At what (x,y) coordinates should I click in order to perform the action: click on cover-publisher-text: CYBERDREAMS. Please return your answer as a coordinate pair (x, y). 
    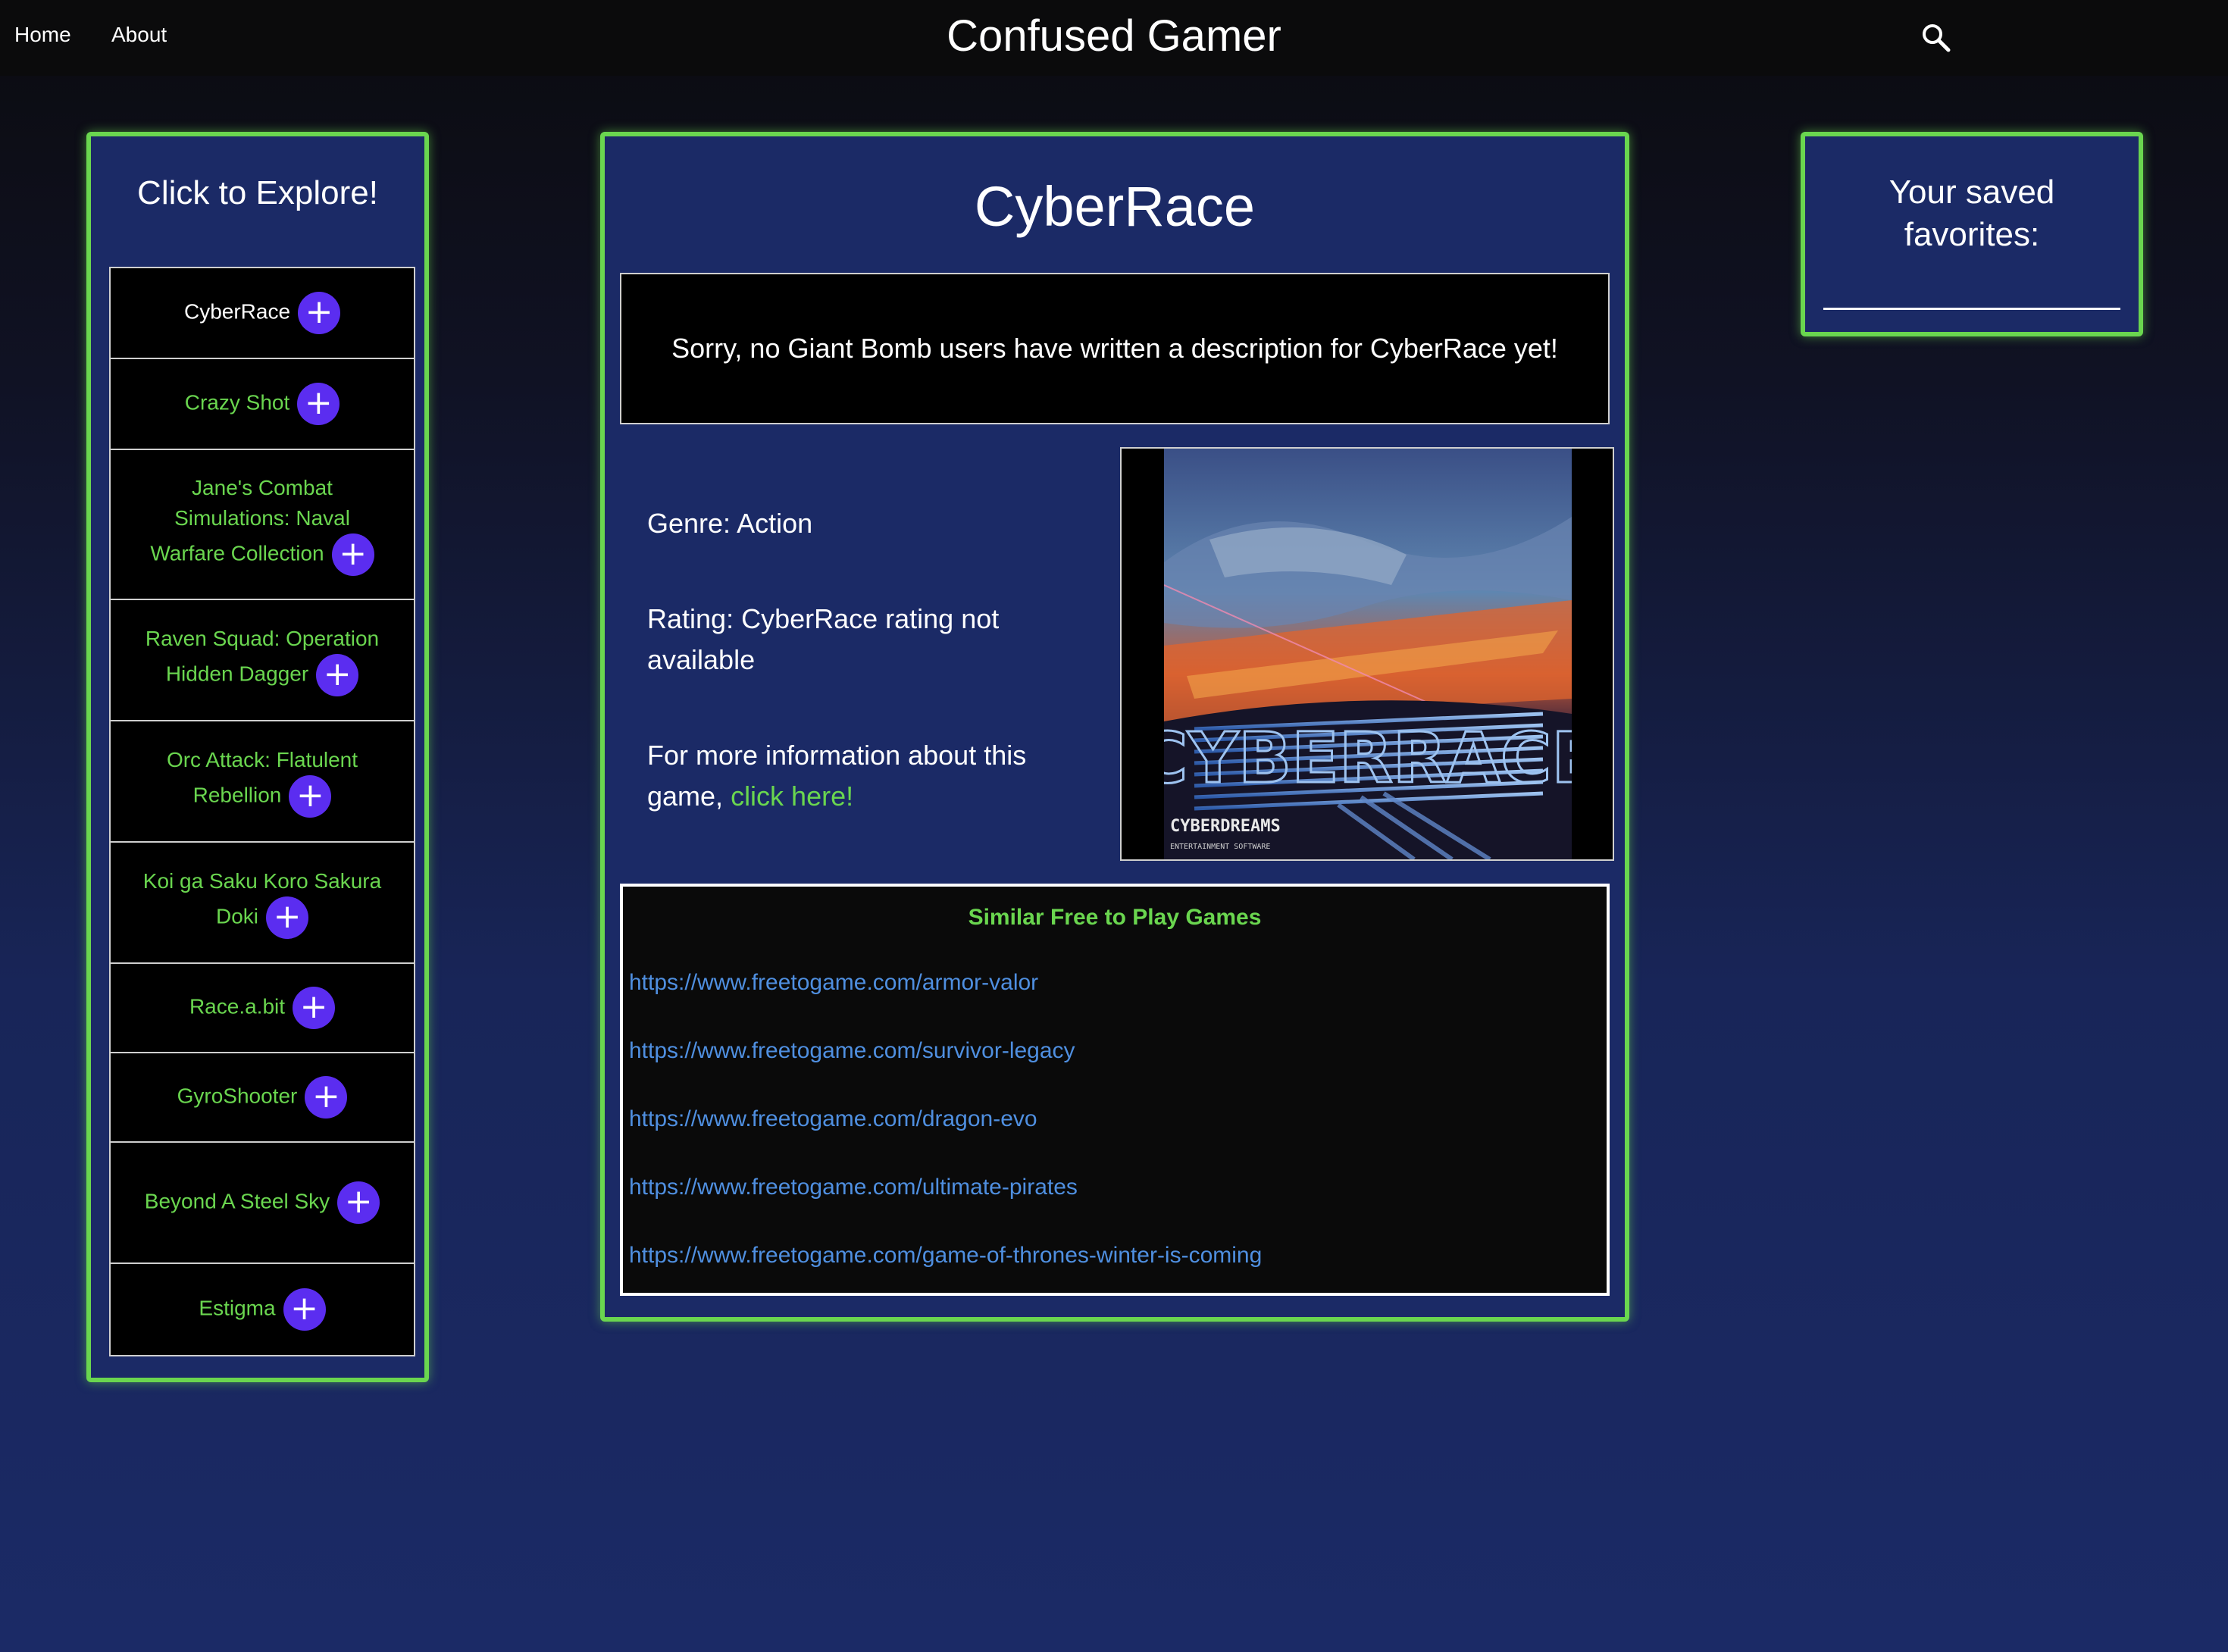
    Looking at the image, I should click on (1225, 826).